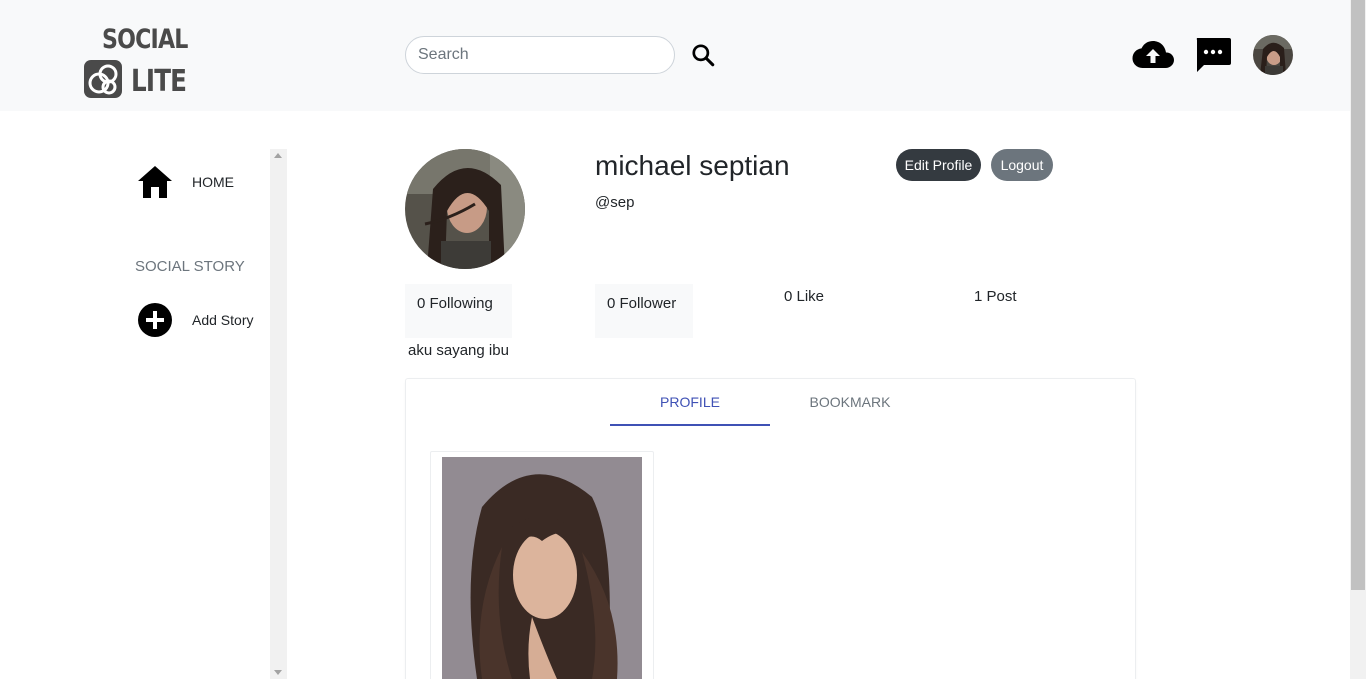 This screenshot has width=1366, height=679. I want to click on following-count: 0 Following, so click(458, 311).